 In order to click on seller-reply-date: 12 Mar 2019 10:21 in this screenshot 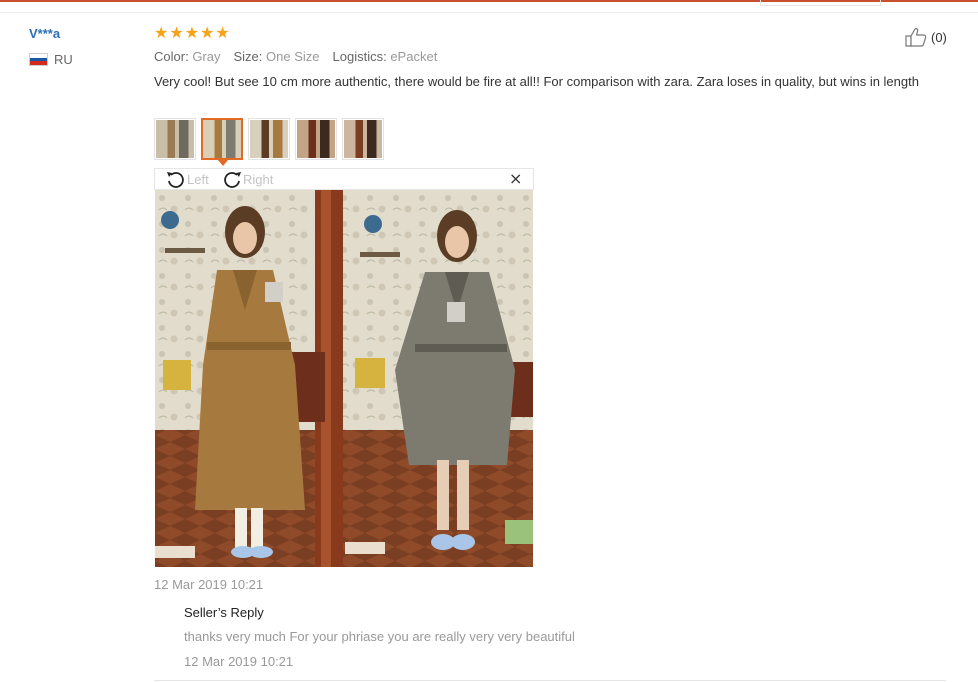, I will do `click(239, 661)`.